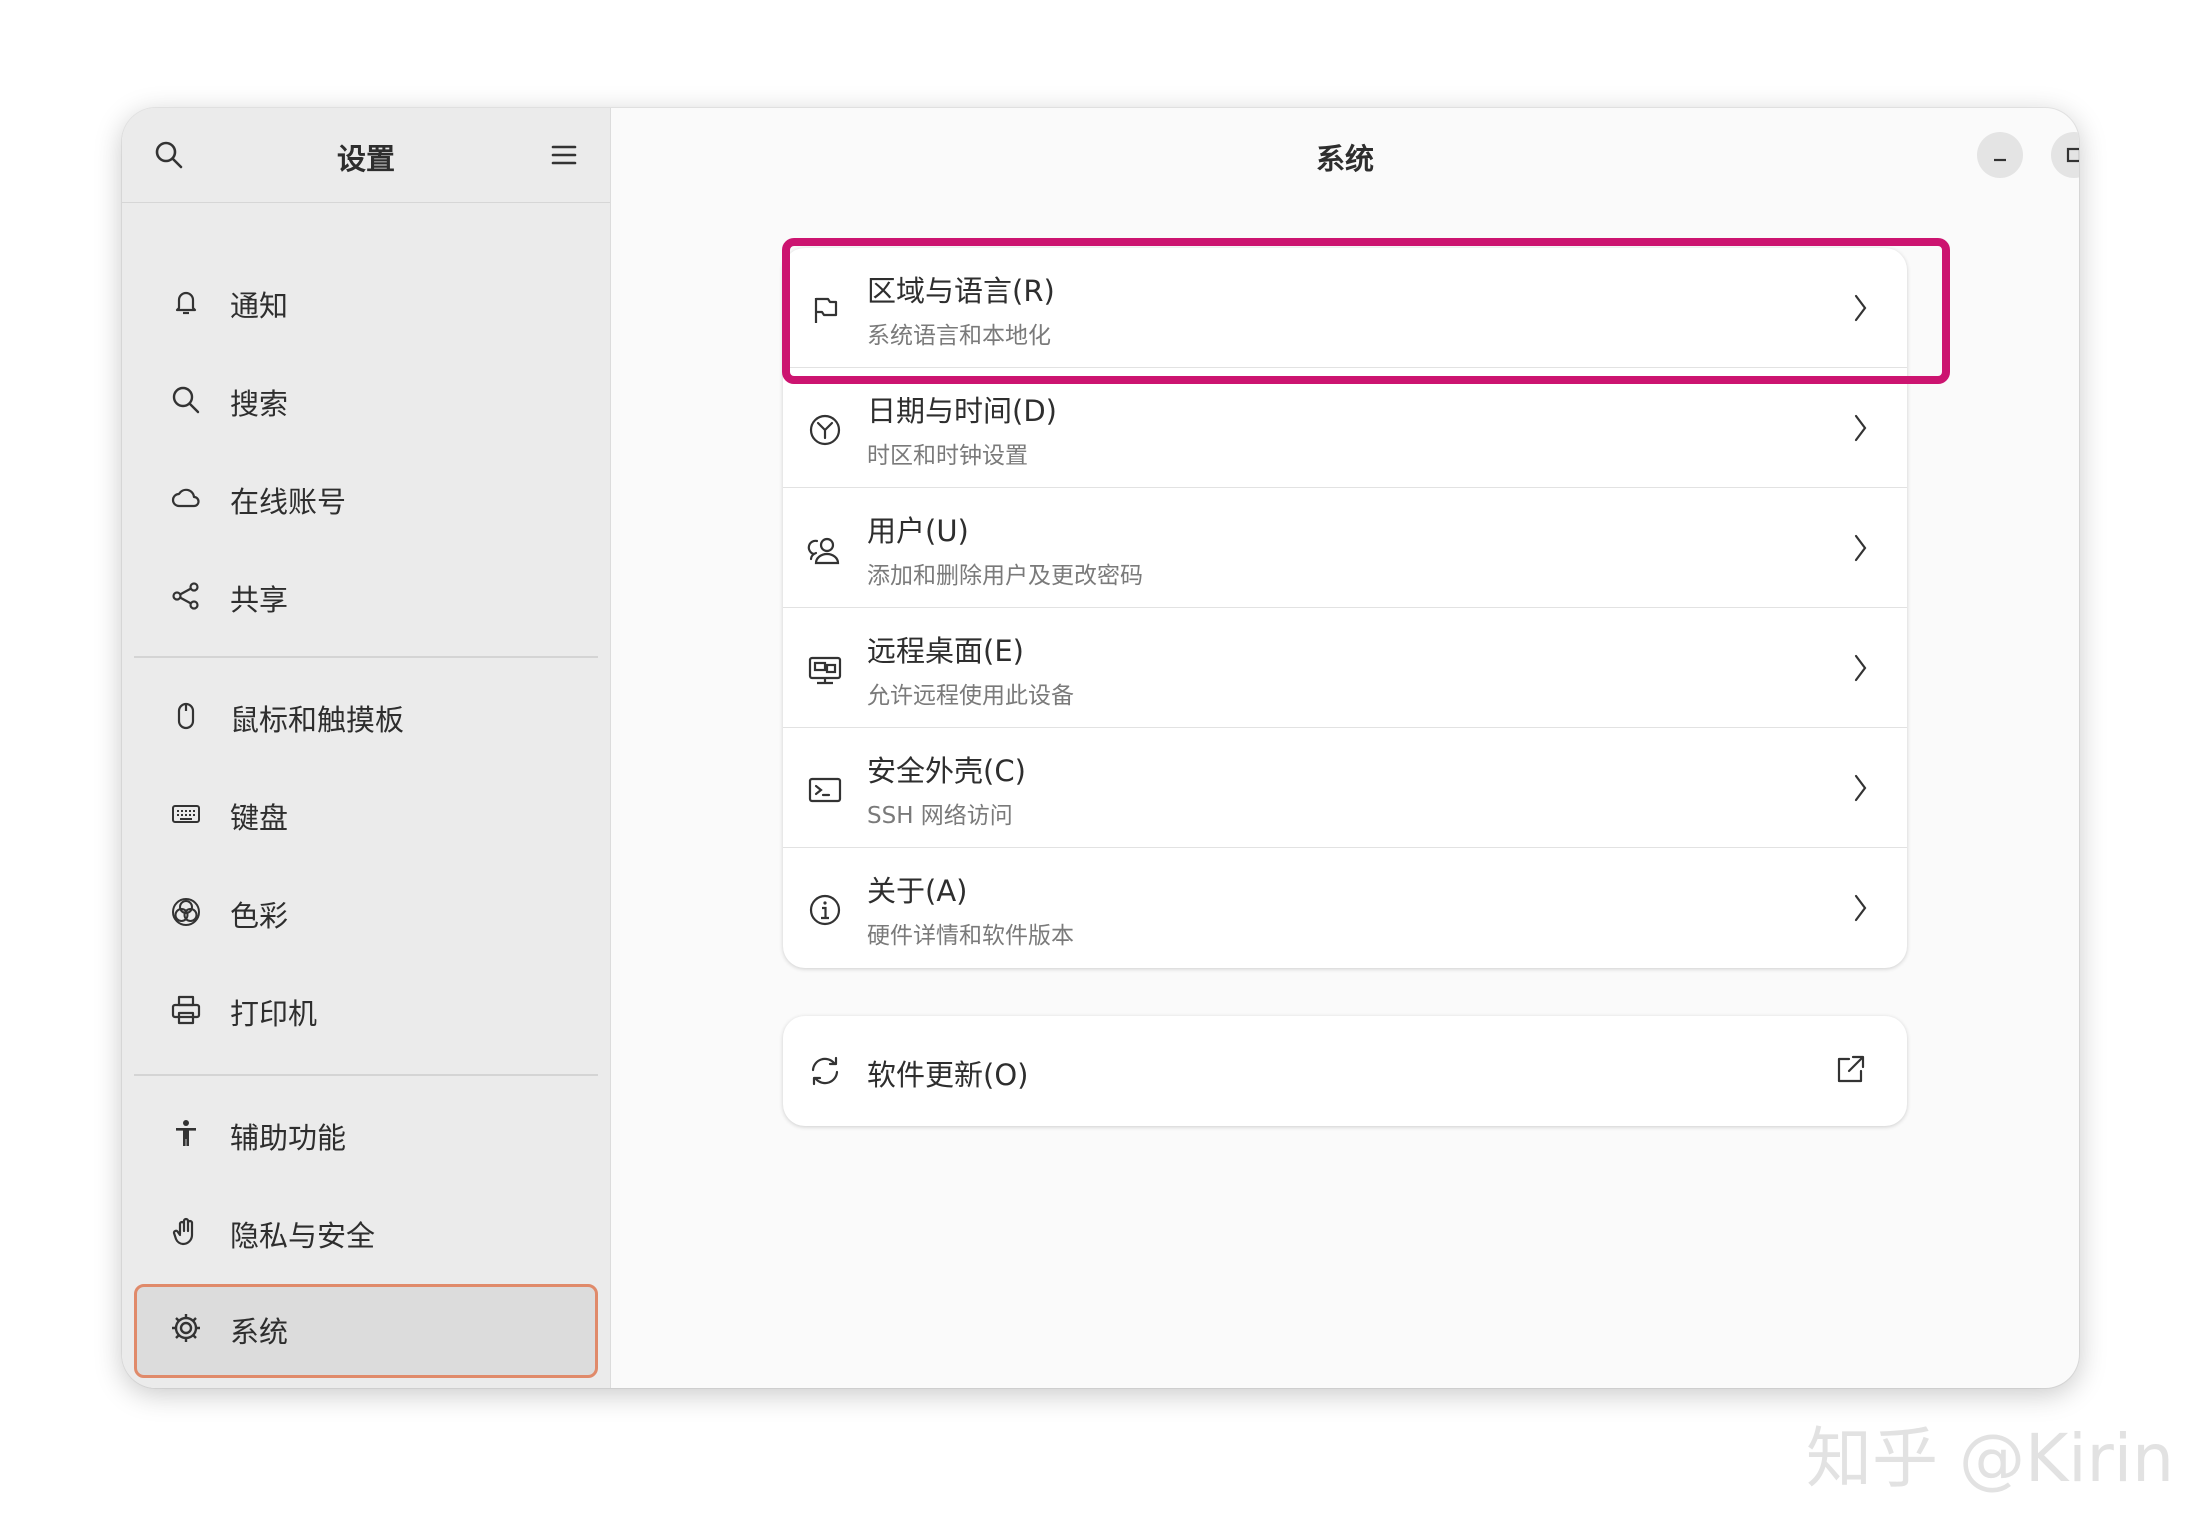 The width and height of the screenshot is (2202, 1524). Describe the element at coordinates (825, 910) in the screenshot. I see `info-icon` at that location.